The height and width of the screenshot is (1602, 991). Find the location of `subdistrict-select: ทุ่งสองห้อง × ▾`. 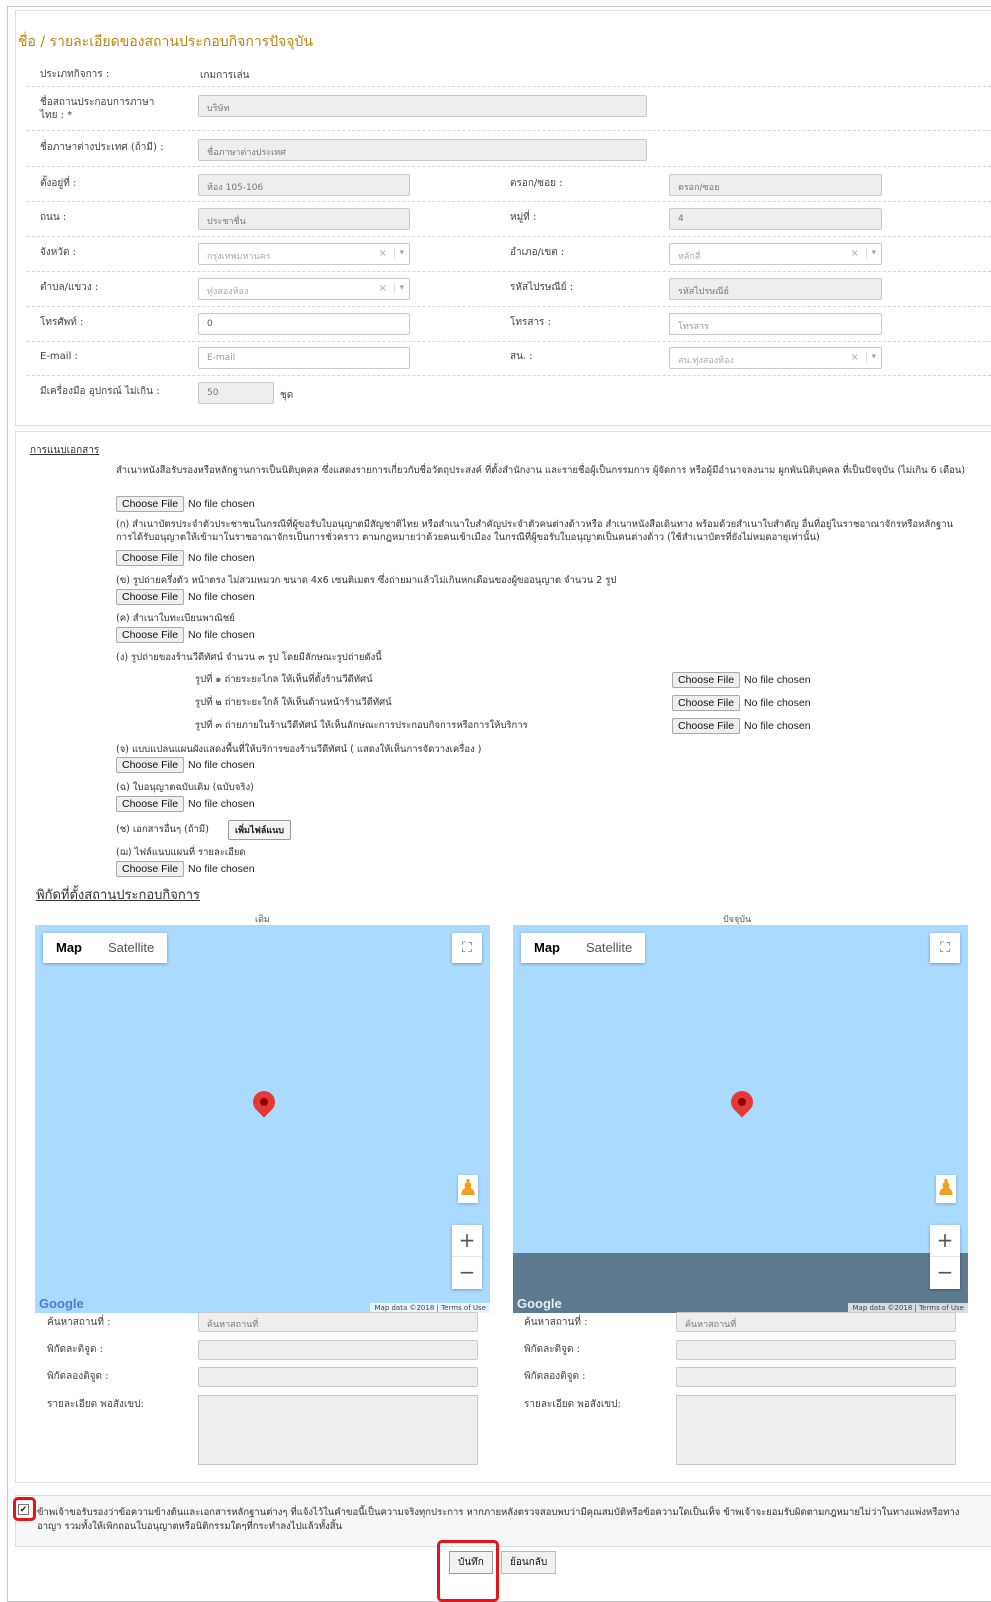

subdistrict-select: ทุ่งสองห้อง × ▾ is located at coordinates (304, 289).